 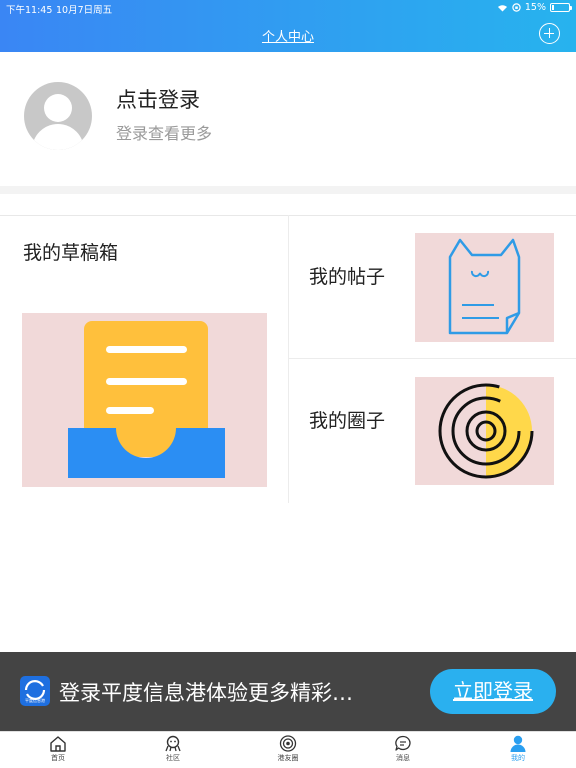 I want to click on login-subtitle: 登录查看更多, so click(x=164, y=133).